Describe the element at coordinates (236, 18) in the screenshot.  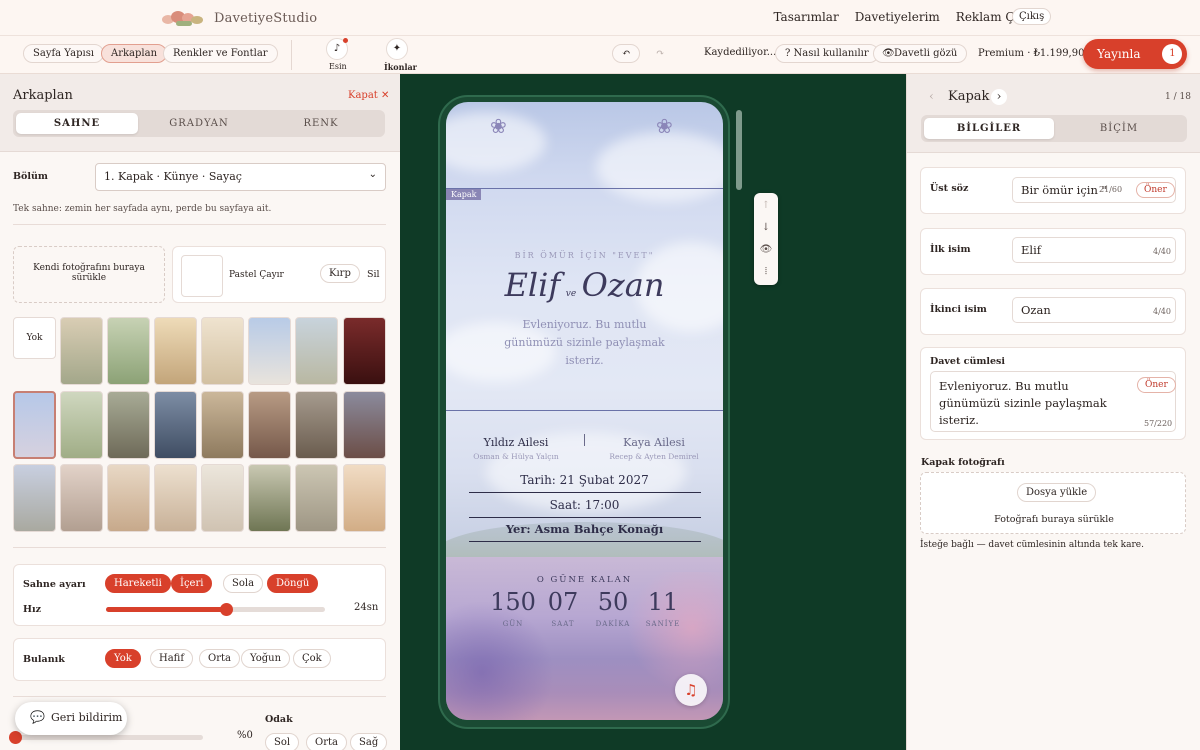
I see `logo: DavetiyeStudio` at that location.